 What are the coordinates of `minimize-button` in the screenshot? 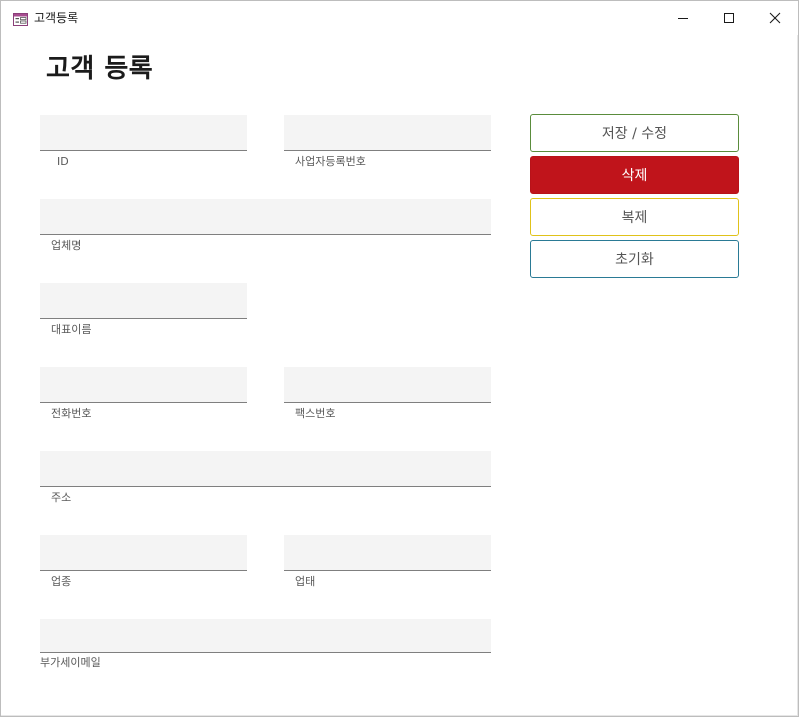 It's located at (683, 18).